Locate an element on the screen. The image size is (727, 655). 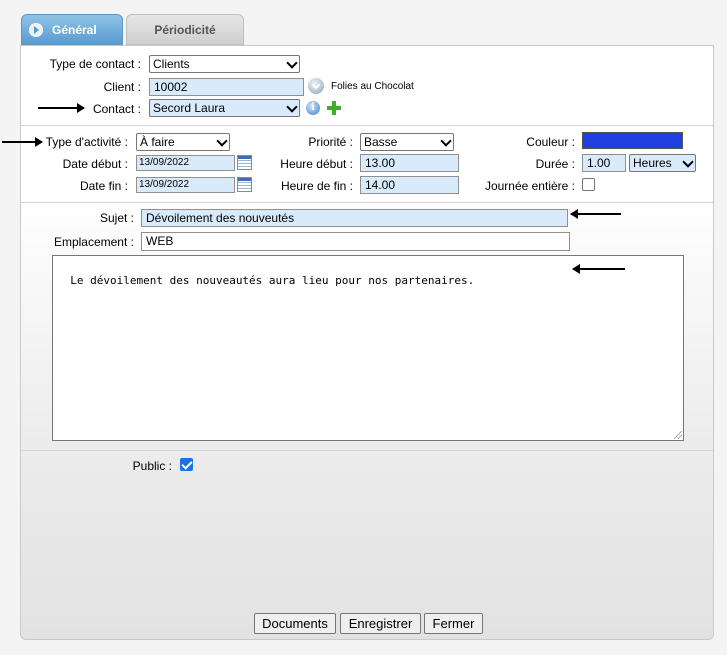
tab-periodicity: Périodicité is located at coordinates (185, 29).